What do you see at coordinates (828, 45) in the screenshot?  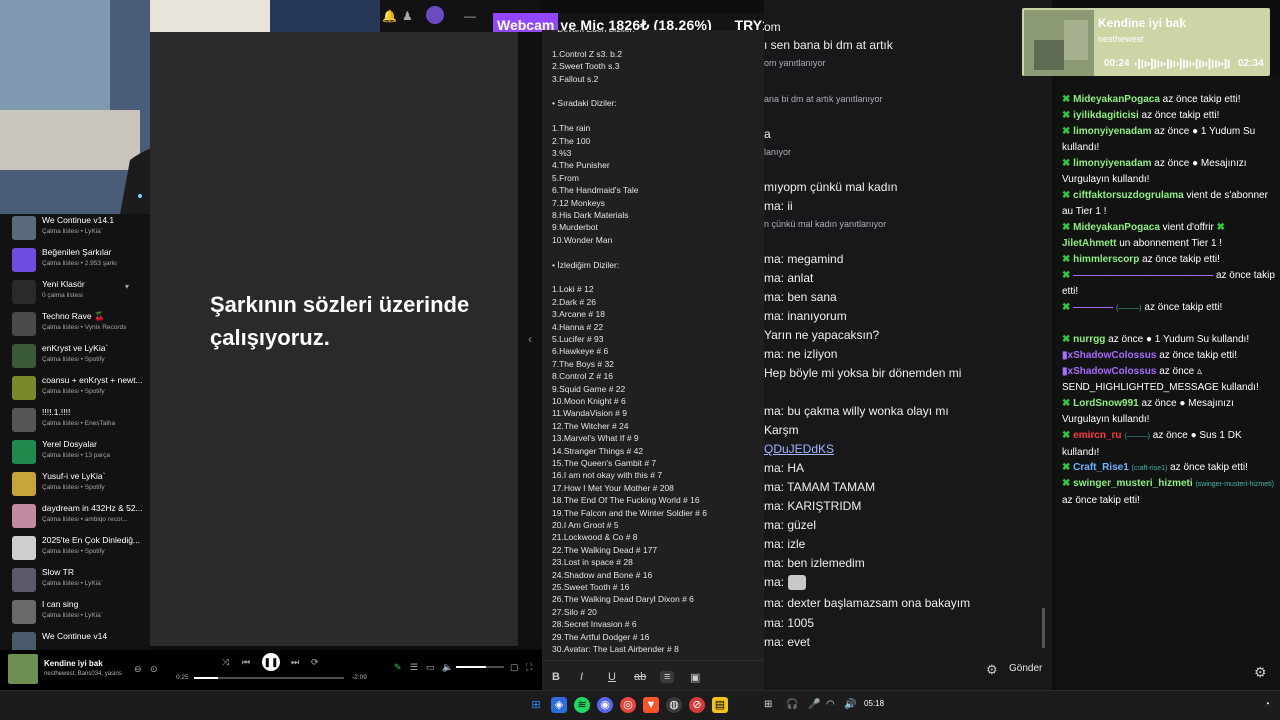 I see `chat-message: ı sen bana bi dm at artık` at bounding box center [828, 45].